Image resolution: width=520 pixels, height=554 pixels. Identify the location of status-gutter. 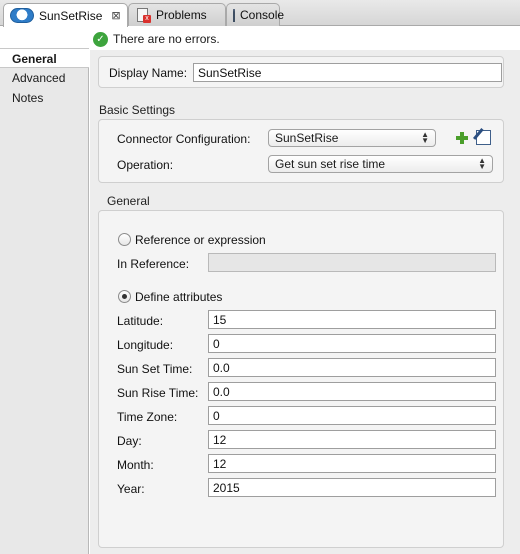
(44, 37).